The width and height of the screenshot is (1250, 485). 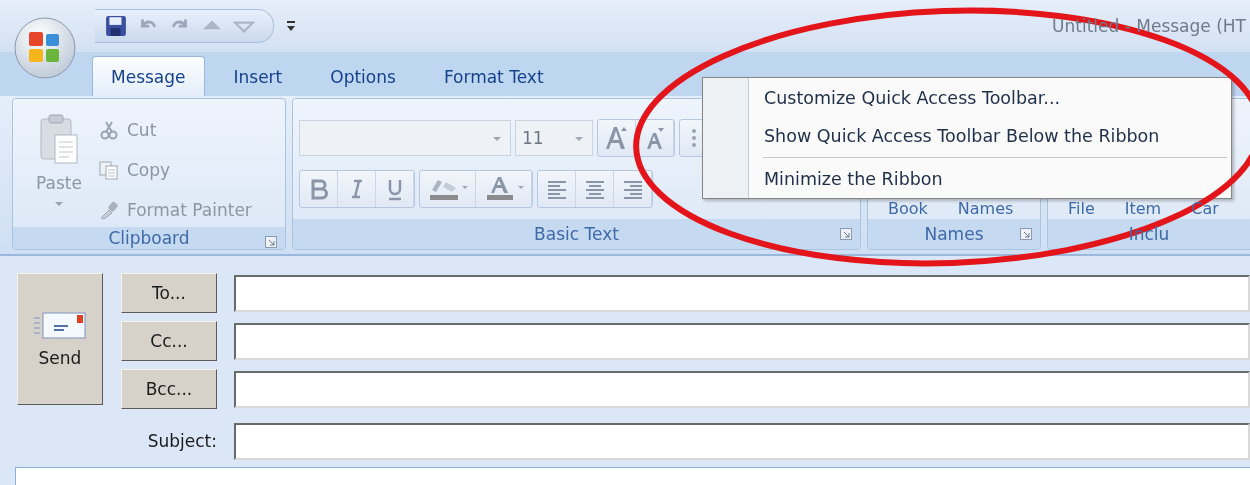 What do you see at coordinates (576, 234) in the screenshot?
I see `group-label: Basic Text` at bounding box center [576, 234].